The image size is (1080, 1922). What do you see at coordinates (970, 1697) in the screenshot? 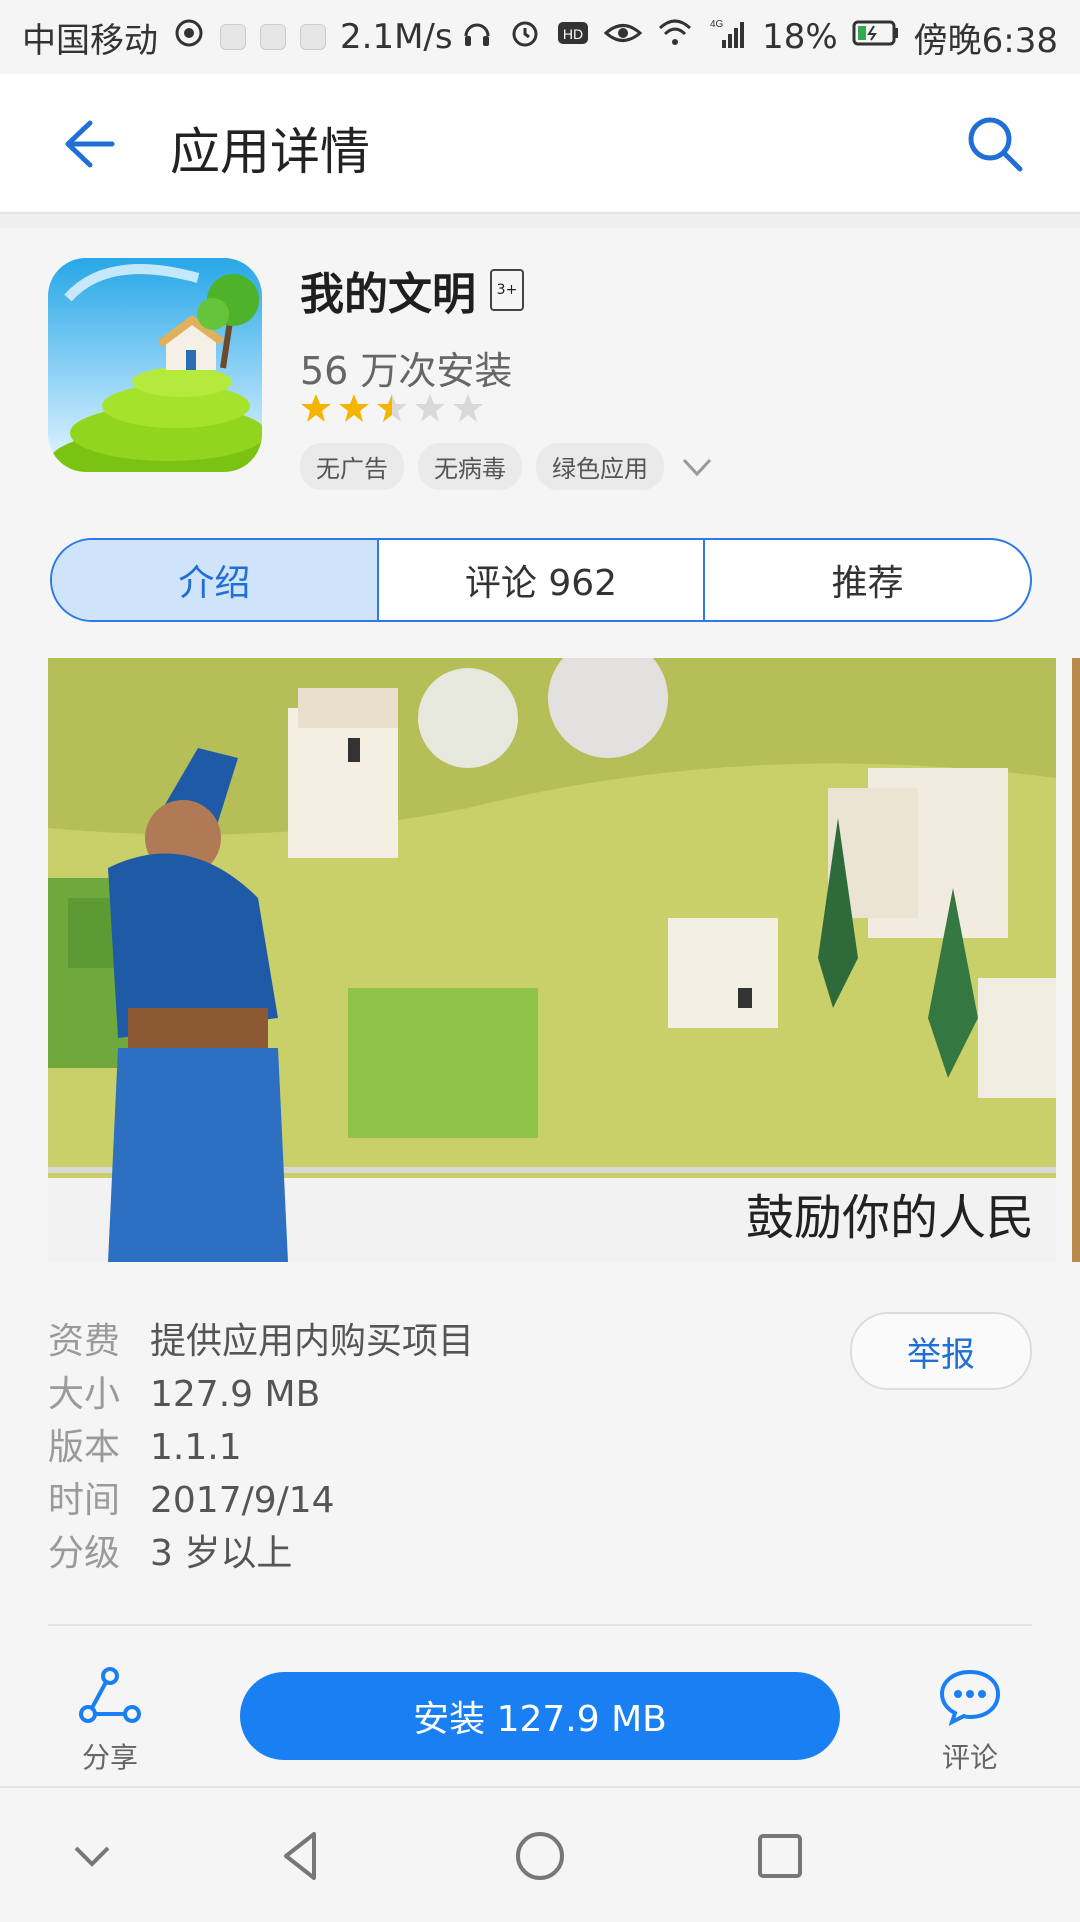
I see `comment-icon` at bounding box center [970, 1697].